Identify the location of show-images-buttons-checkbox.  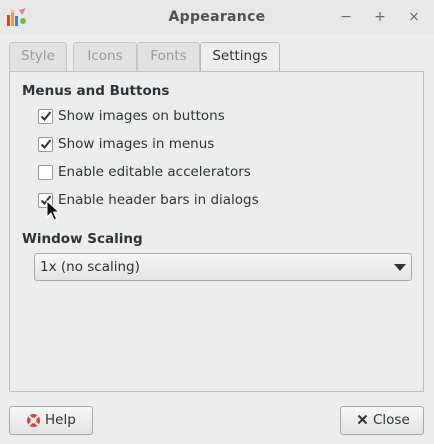
(45, 116).